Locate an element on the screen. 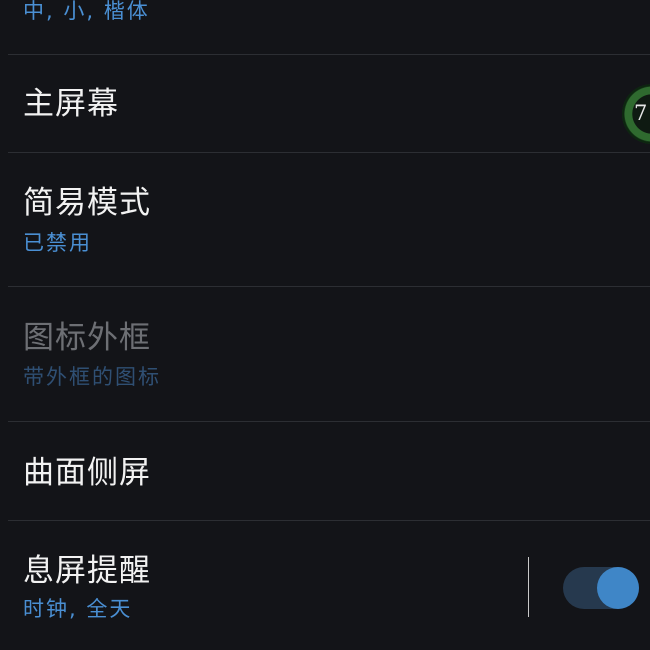 This screenshot has width=650, height=650. always-on-display-summary: 时钟, 全天 is located at coordinates (78, 609).